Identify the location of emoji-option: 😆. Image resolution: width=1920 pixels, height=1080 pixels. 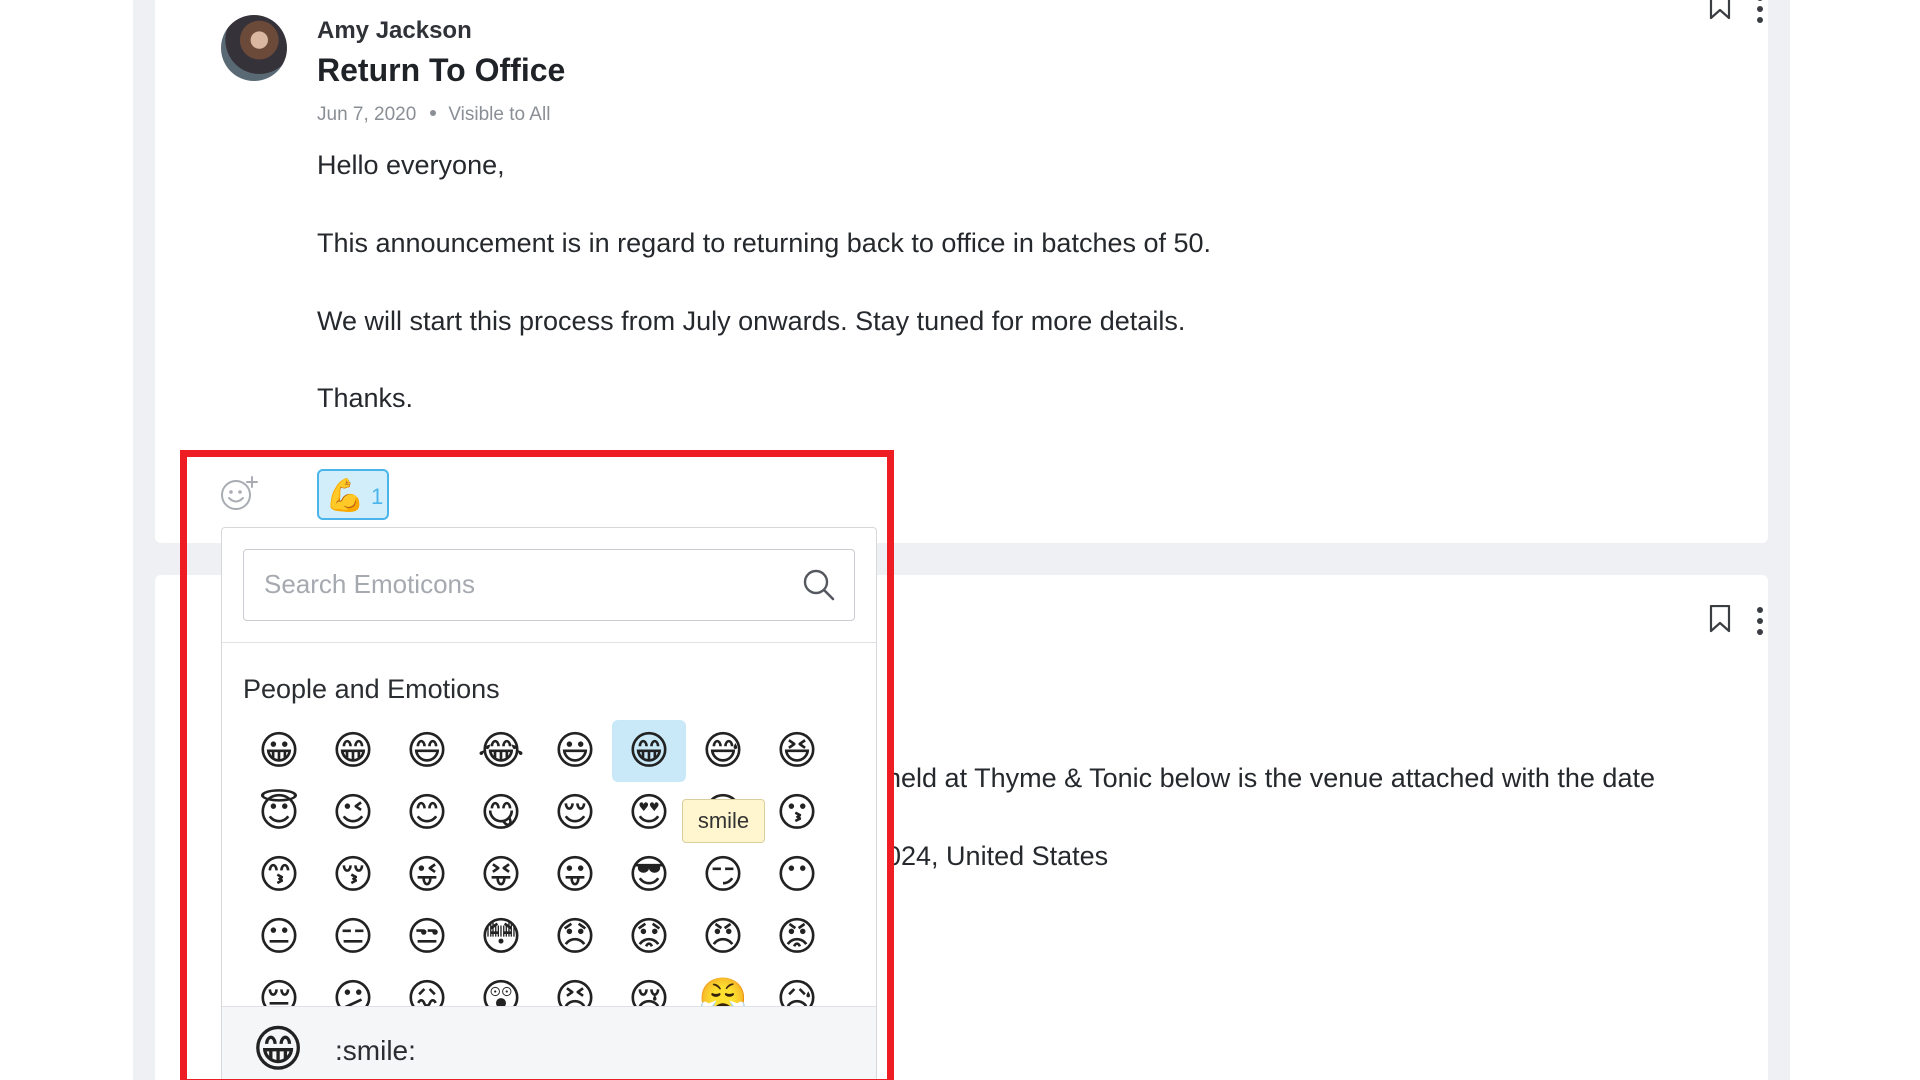
(797, 751).